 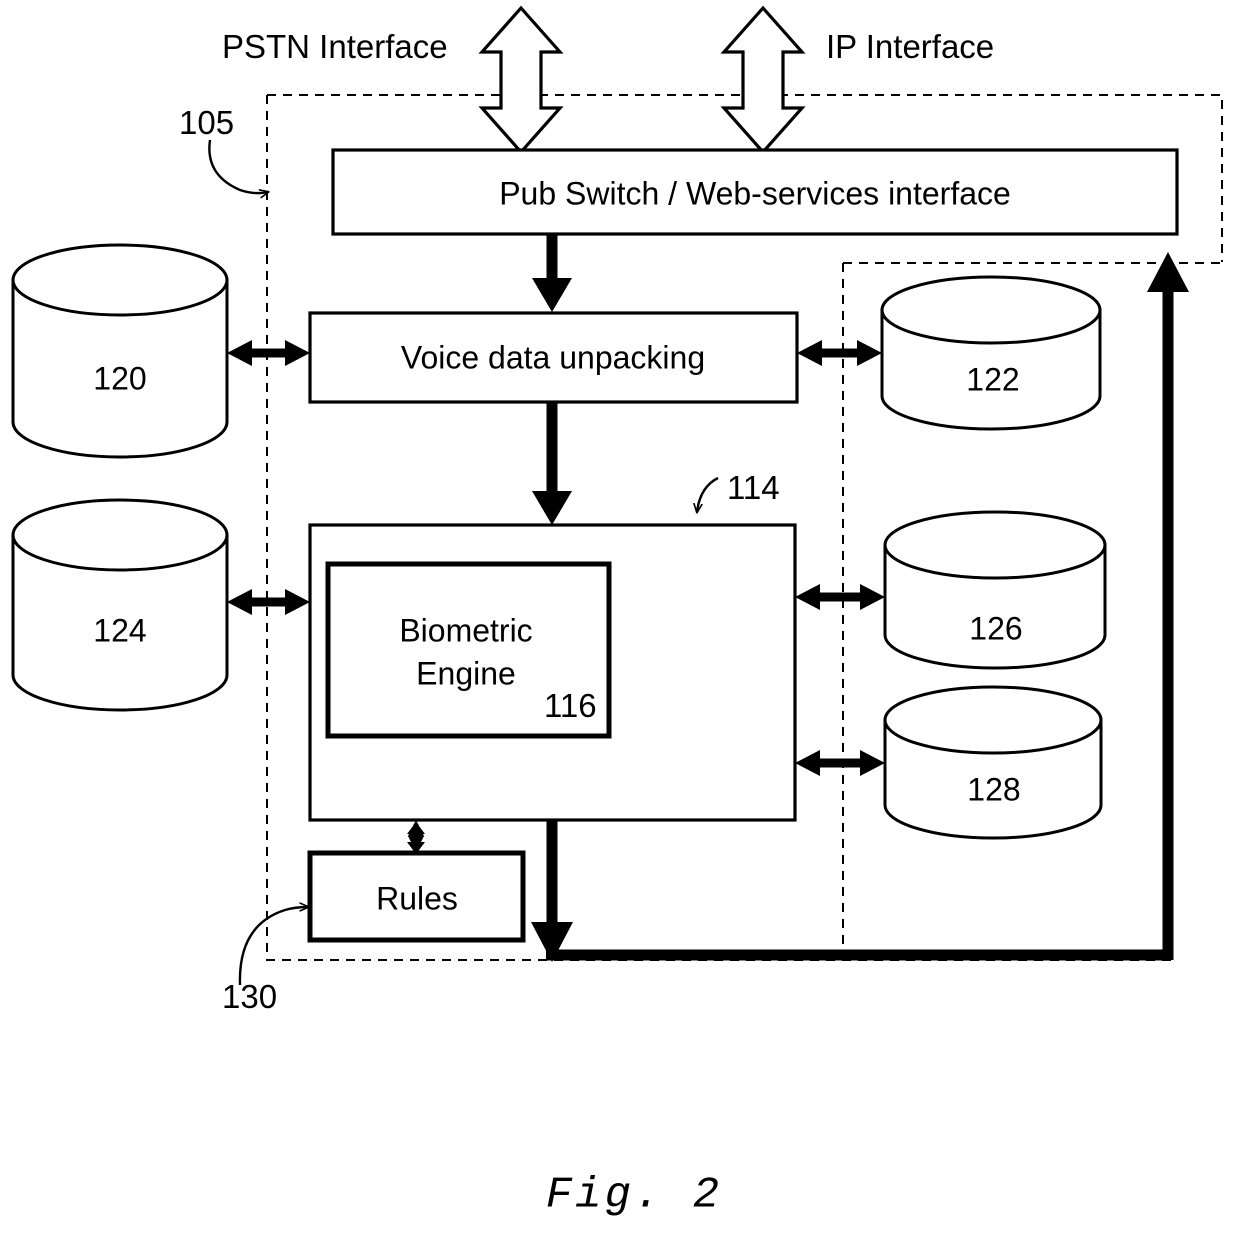 What do you see at coordinates (996, 628) in the screenshot?
I see `database-label-126: 126` at bounding box center [996, 628].